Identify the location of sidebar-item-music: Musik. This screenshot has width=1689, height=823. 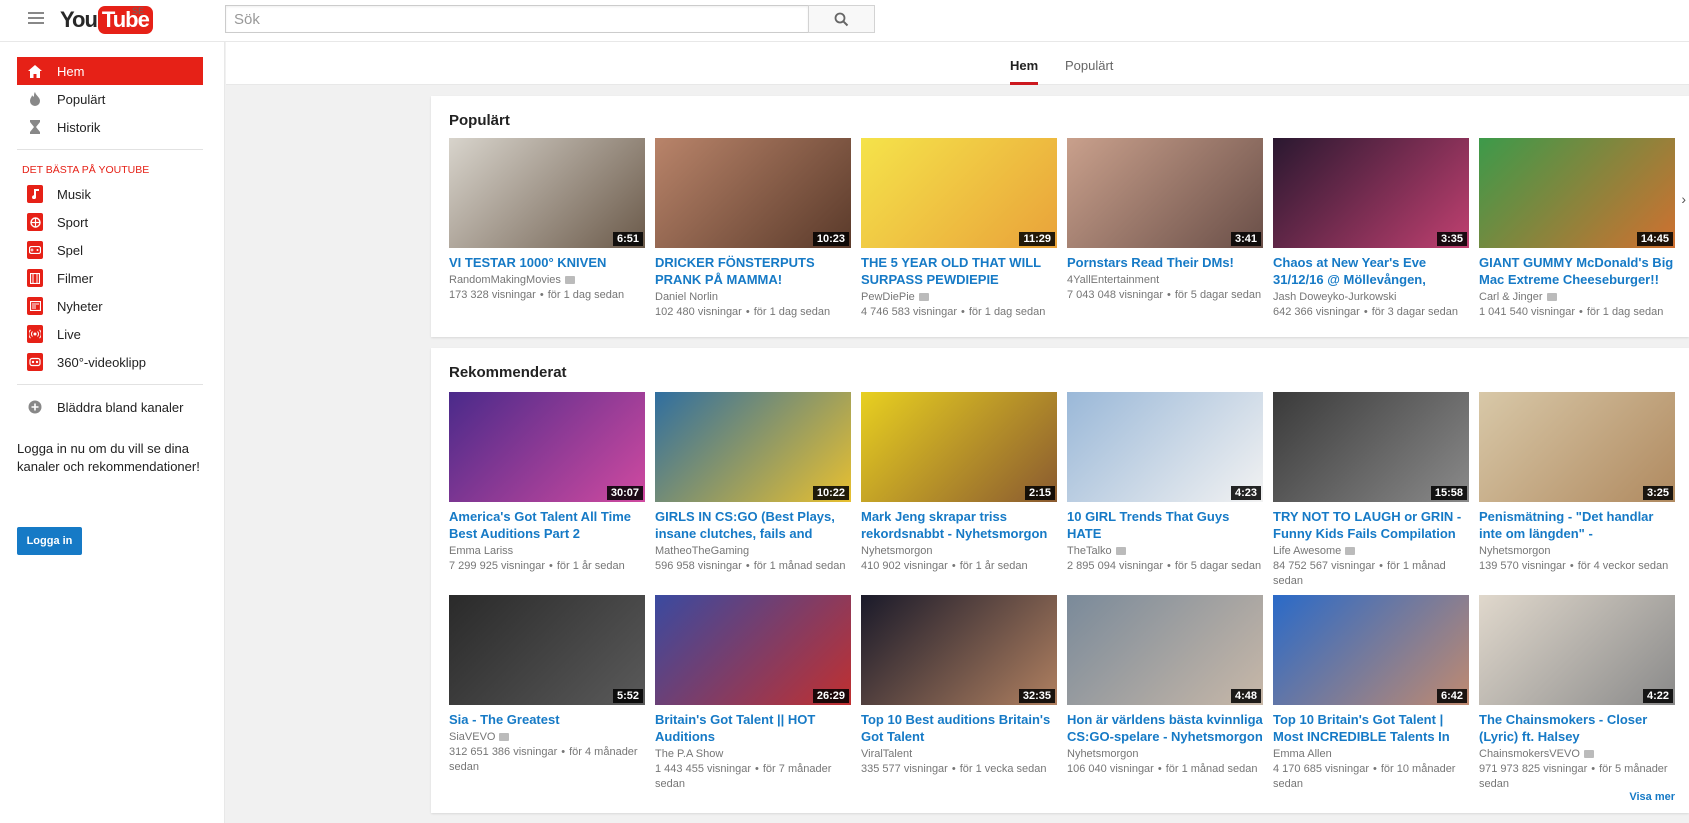
(110, 194).